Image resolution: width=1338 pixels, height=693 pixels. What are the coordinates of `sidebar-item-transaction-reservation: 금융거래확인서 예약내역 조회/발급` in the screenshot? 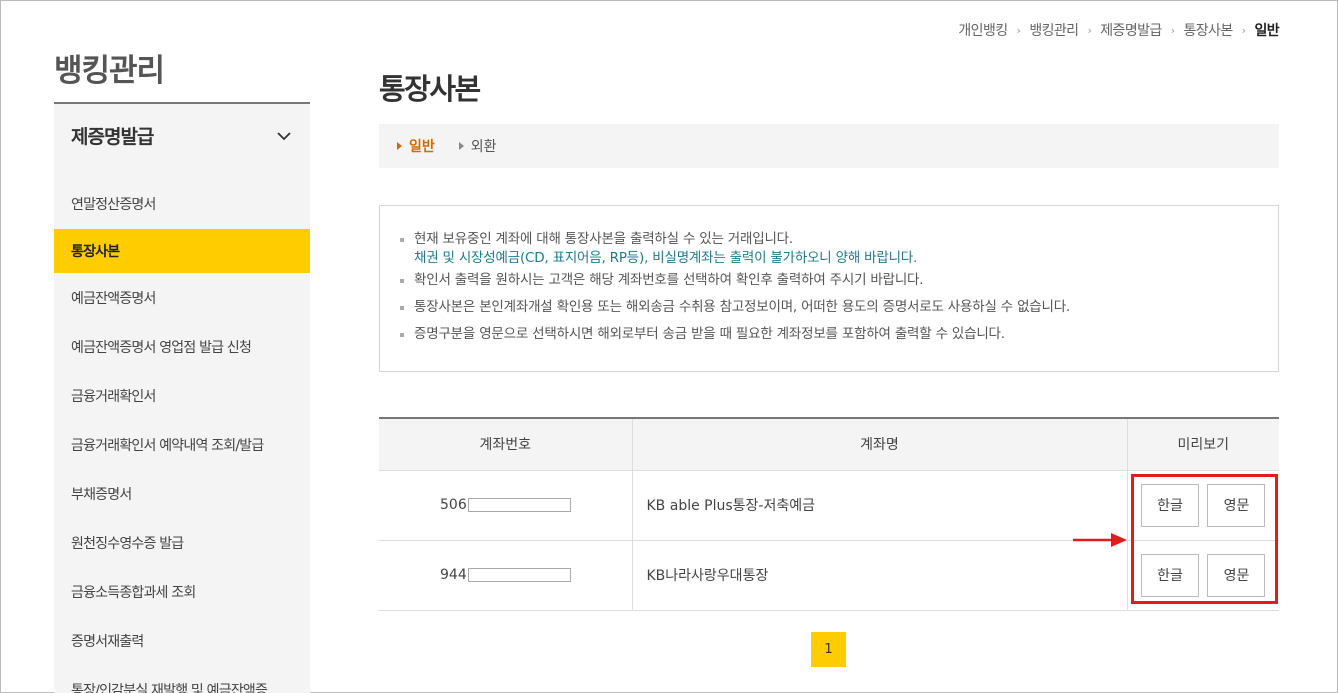 It's located at (182, 444).